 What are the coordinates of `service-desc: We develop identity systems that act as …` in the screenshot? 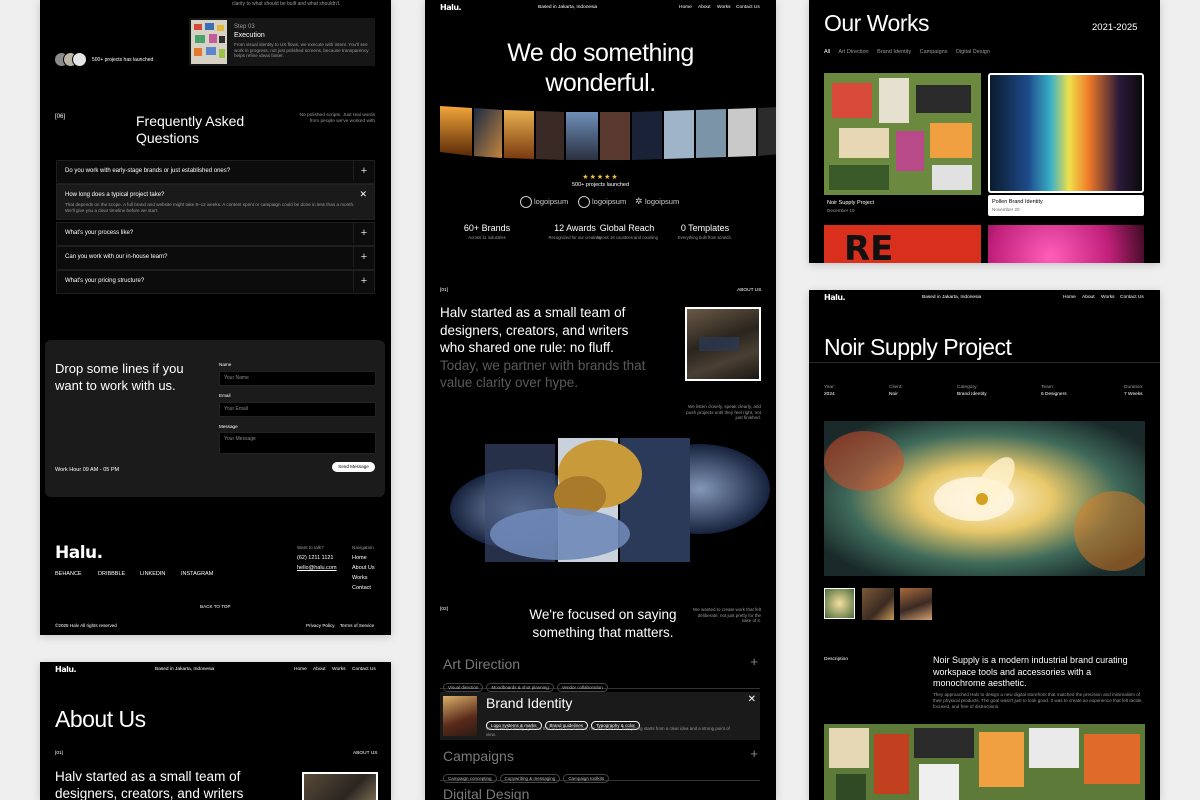 It's located at (608, 731).